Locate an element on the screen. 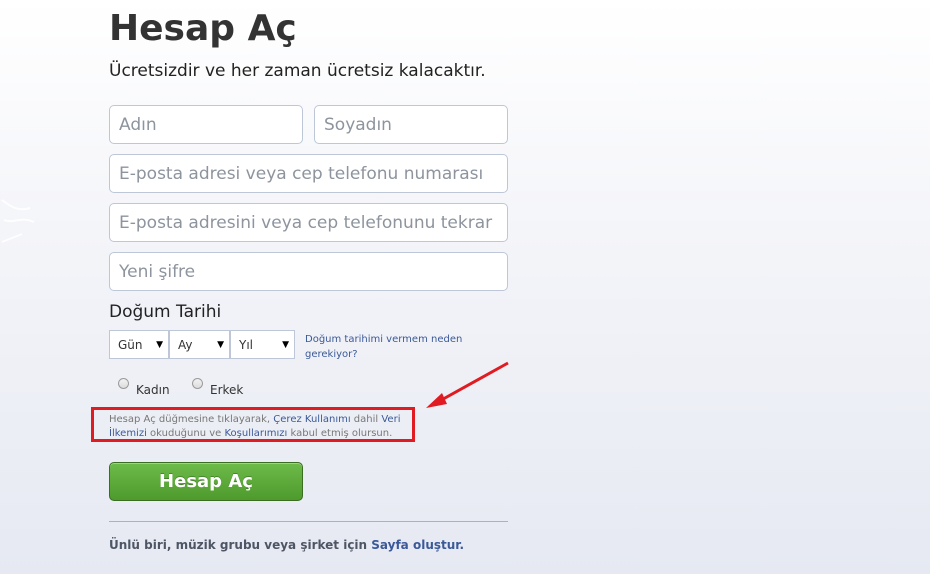 This screenshot has height=574, width=930. annotation-highlight-box is located at coordinates (253, 424).